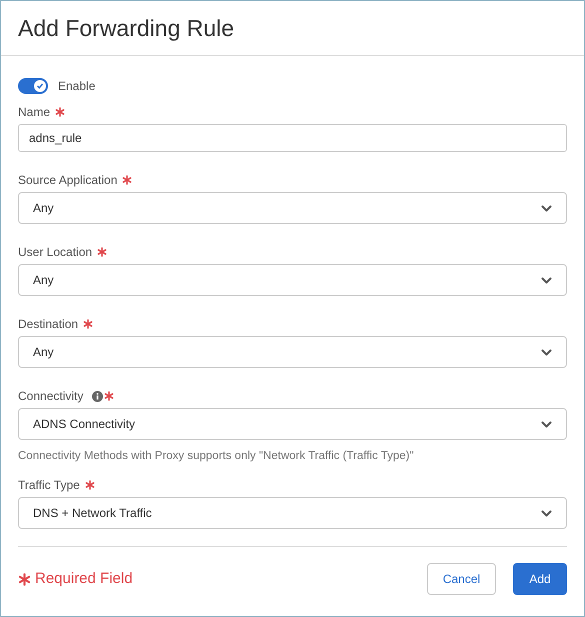 The width and height of the screenshot is (585, 617). Describe the element at coordinates (49, 485) in the screenshot. I see `field-label: Traffic Type` at that location.